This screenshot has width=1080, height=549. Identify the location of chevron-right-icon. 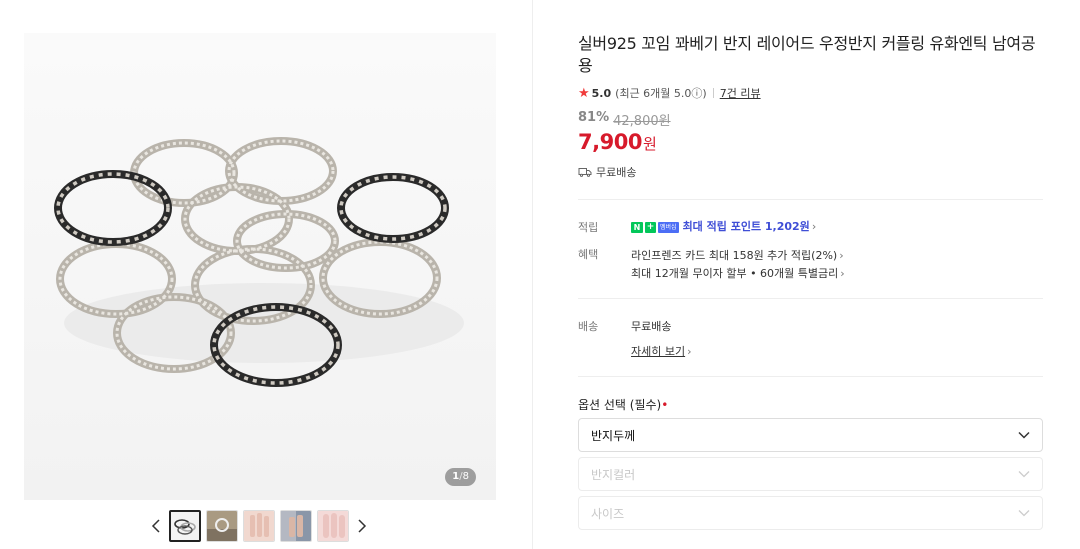
(362, 526).